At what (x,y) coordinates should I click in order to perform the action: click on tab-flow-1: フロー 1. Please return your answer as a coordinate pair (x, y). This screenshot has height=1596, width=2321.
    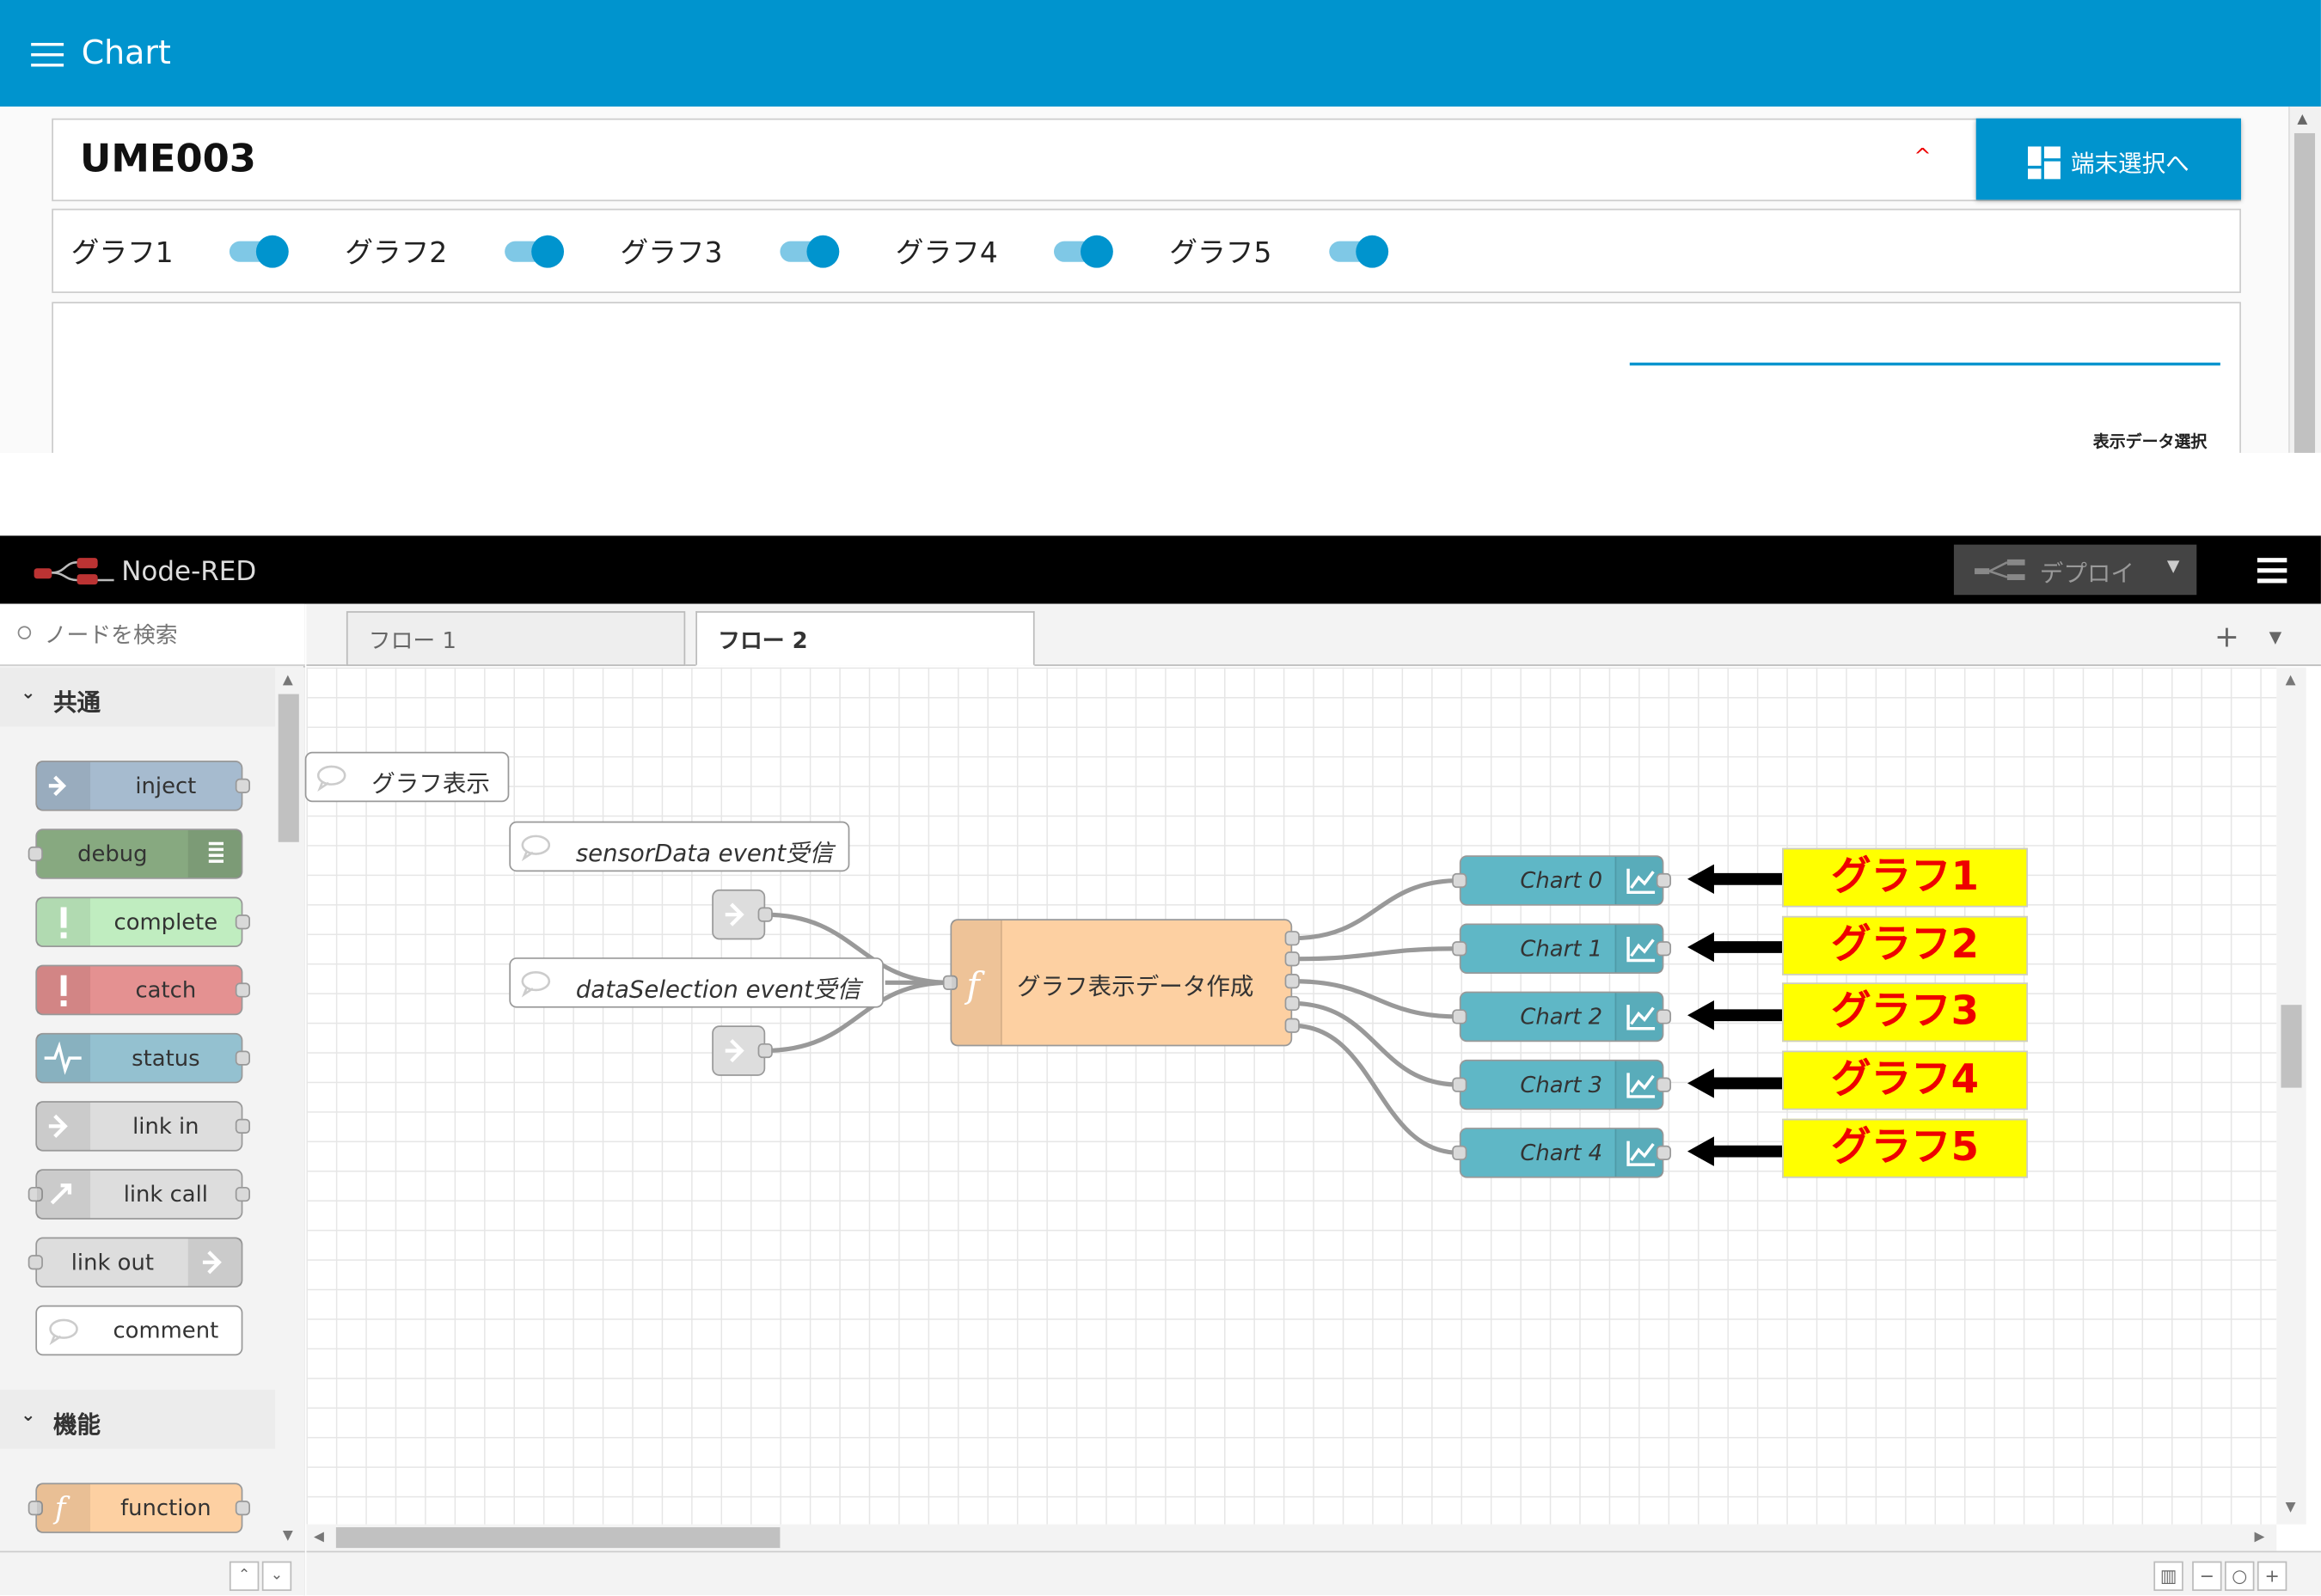
    Looking at the image, I should click on (516, 638).